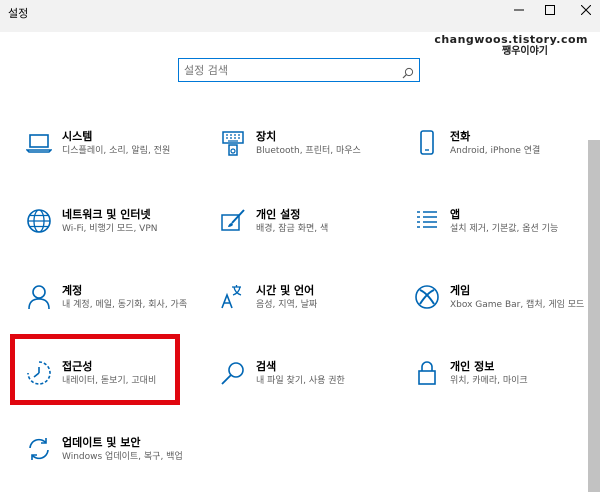  What do you see at coordinates (278, 214) in the screenshot?
I see `tile-title: 개인 설정` at bounding box center [278, 214].